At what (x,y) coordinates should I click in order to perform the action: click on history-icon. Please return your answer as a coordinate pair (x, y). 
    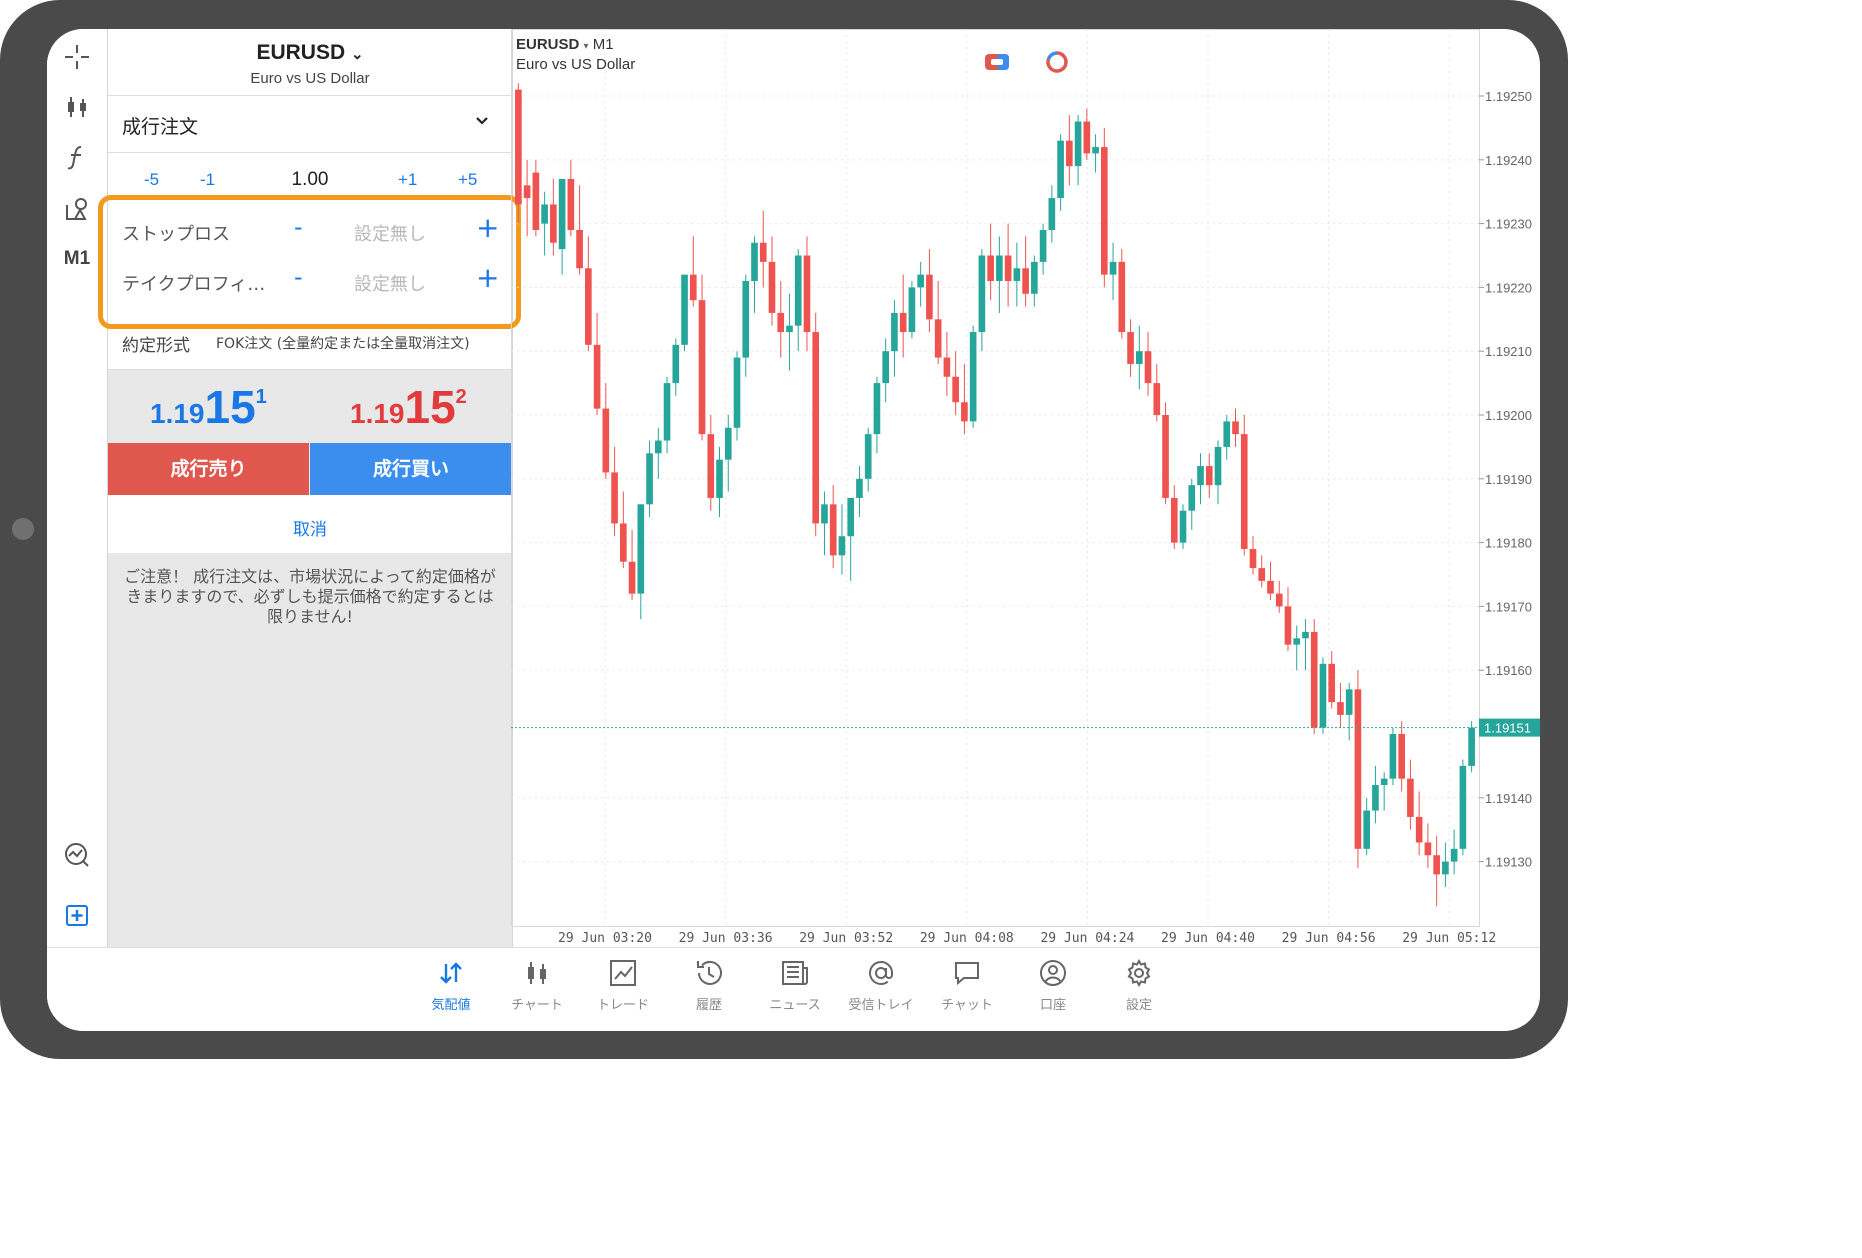
    Looking at the image, I should click on (709, 972).